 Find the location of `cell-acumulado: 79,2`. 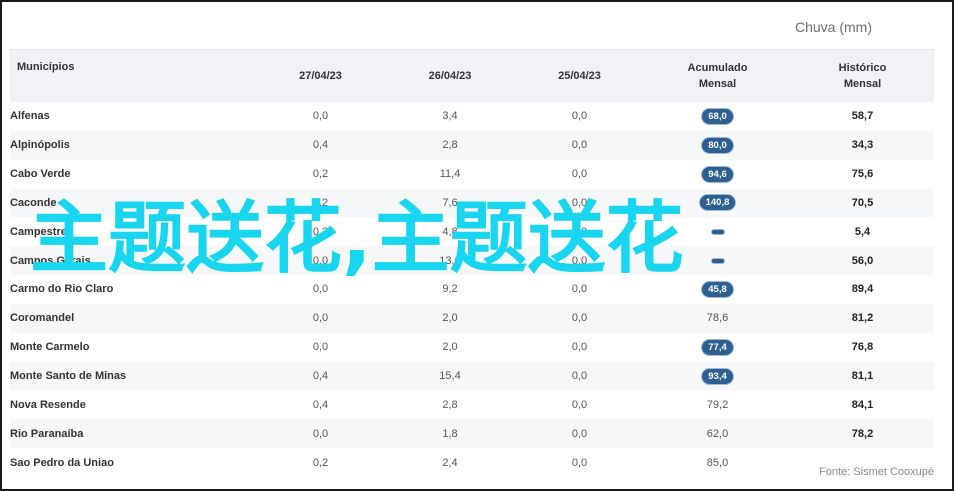

cell-acumulado: 79,2 is located at coordinates (717, 404).